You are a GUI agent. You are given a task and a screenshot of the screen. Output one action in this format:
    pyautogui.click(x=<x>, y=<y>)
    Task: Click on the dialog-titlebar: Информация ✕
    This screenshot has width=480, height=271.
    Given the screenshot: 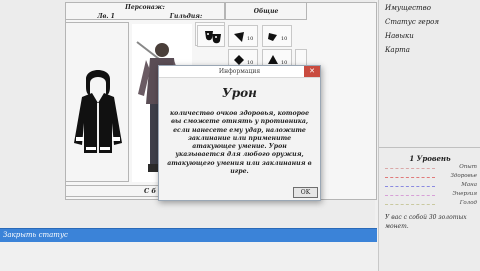 What is the action you would take?
    pyautogui.click(x=239, y=72)
    